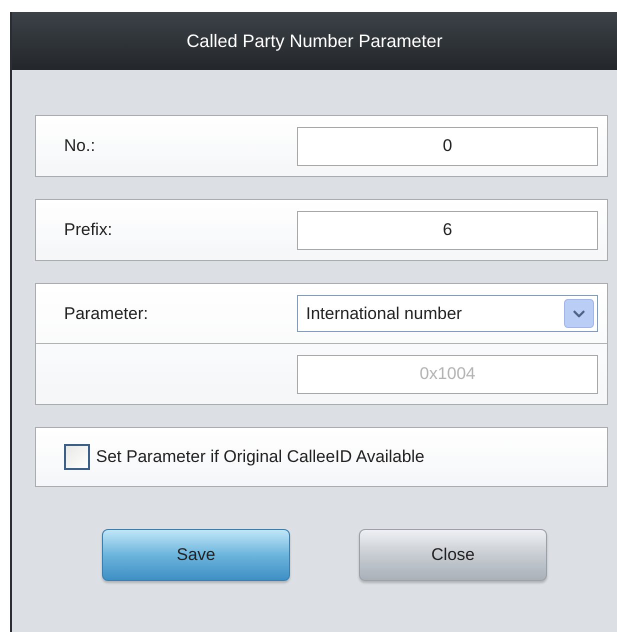 This screenshot has height=632, width=617. I want to click on checkbox, so click(77, 457).